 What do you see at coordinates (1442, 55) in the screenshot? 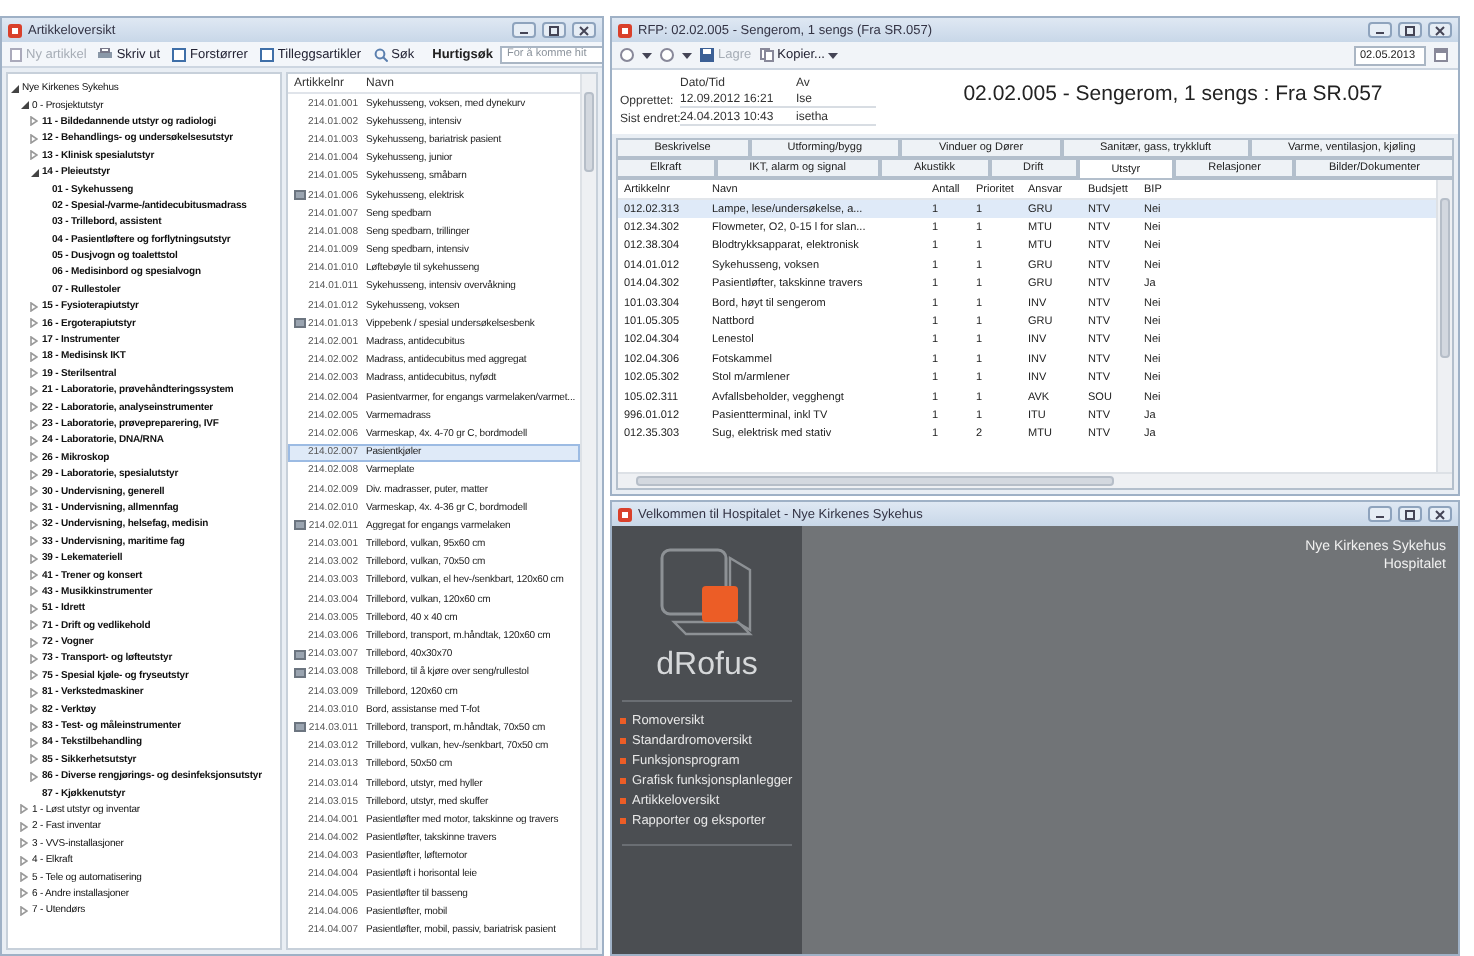
I see `calendar-icon` at bounding box center [1442, 55].